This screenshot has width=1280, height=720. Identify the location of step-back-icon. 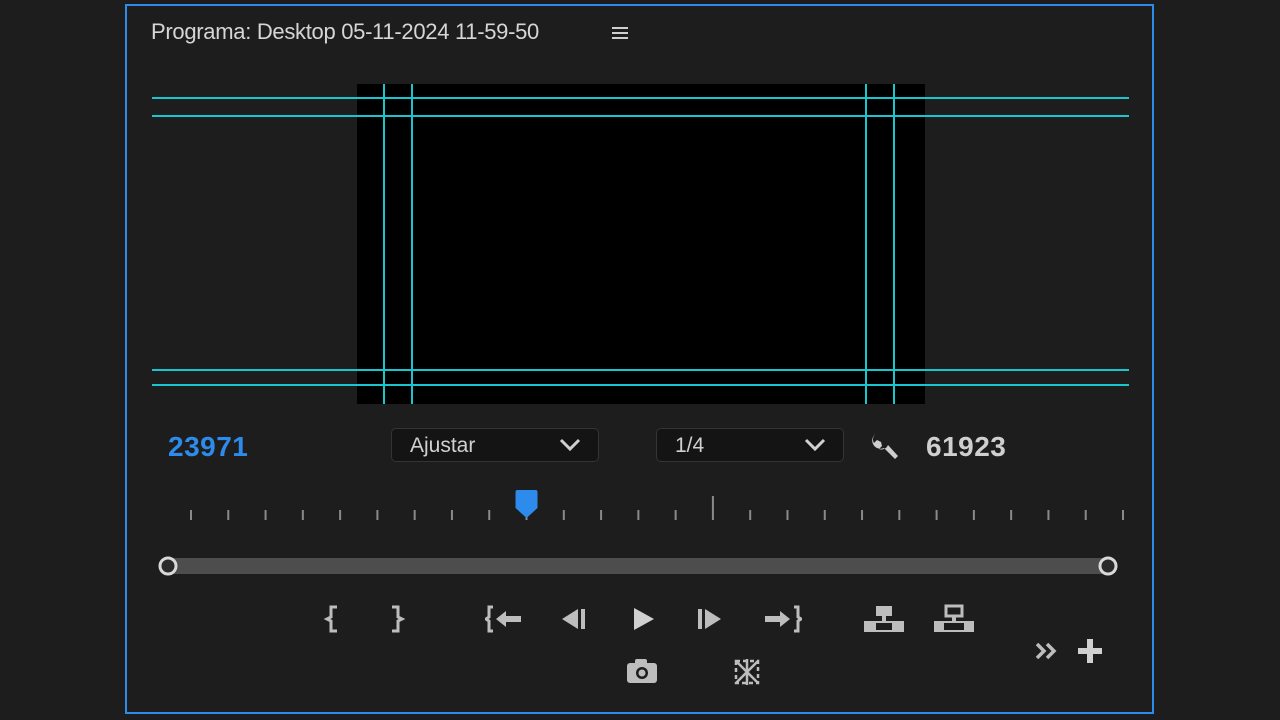
(573, 619).